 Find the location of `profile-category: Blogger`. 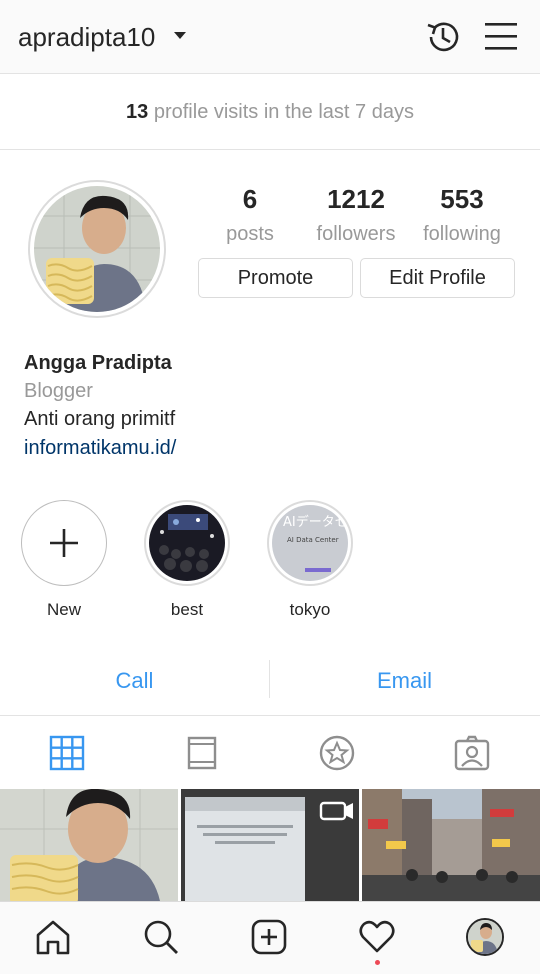

profile-category: Blogger is located at coordinates (58, 391).